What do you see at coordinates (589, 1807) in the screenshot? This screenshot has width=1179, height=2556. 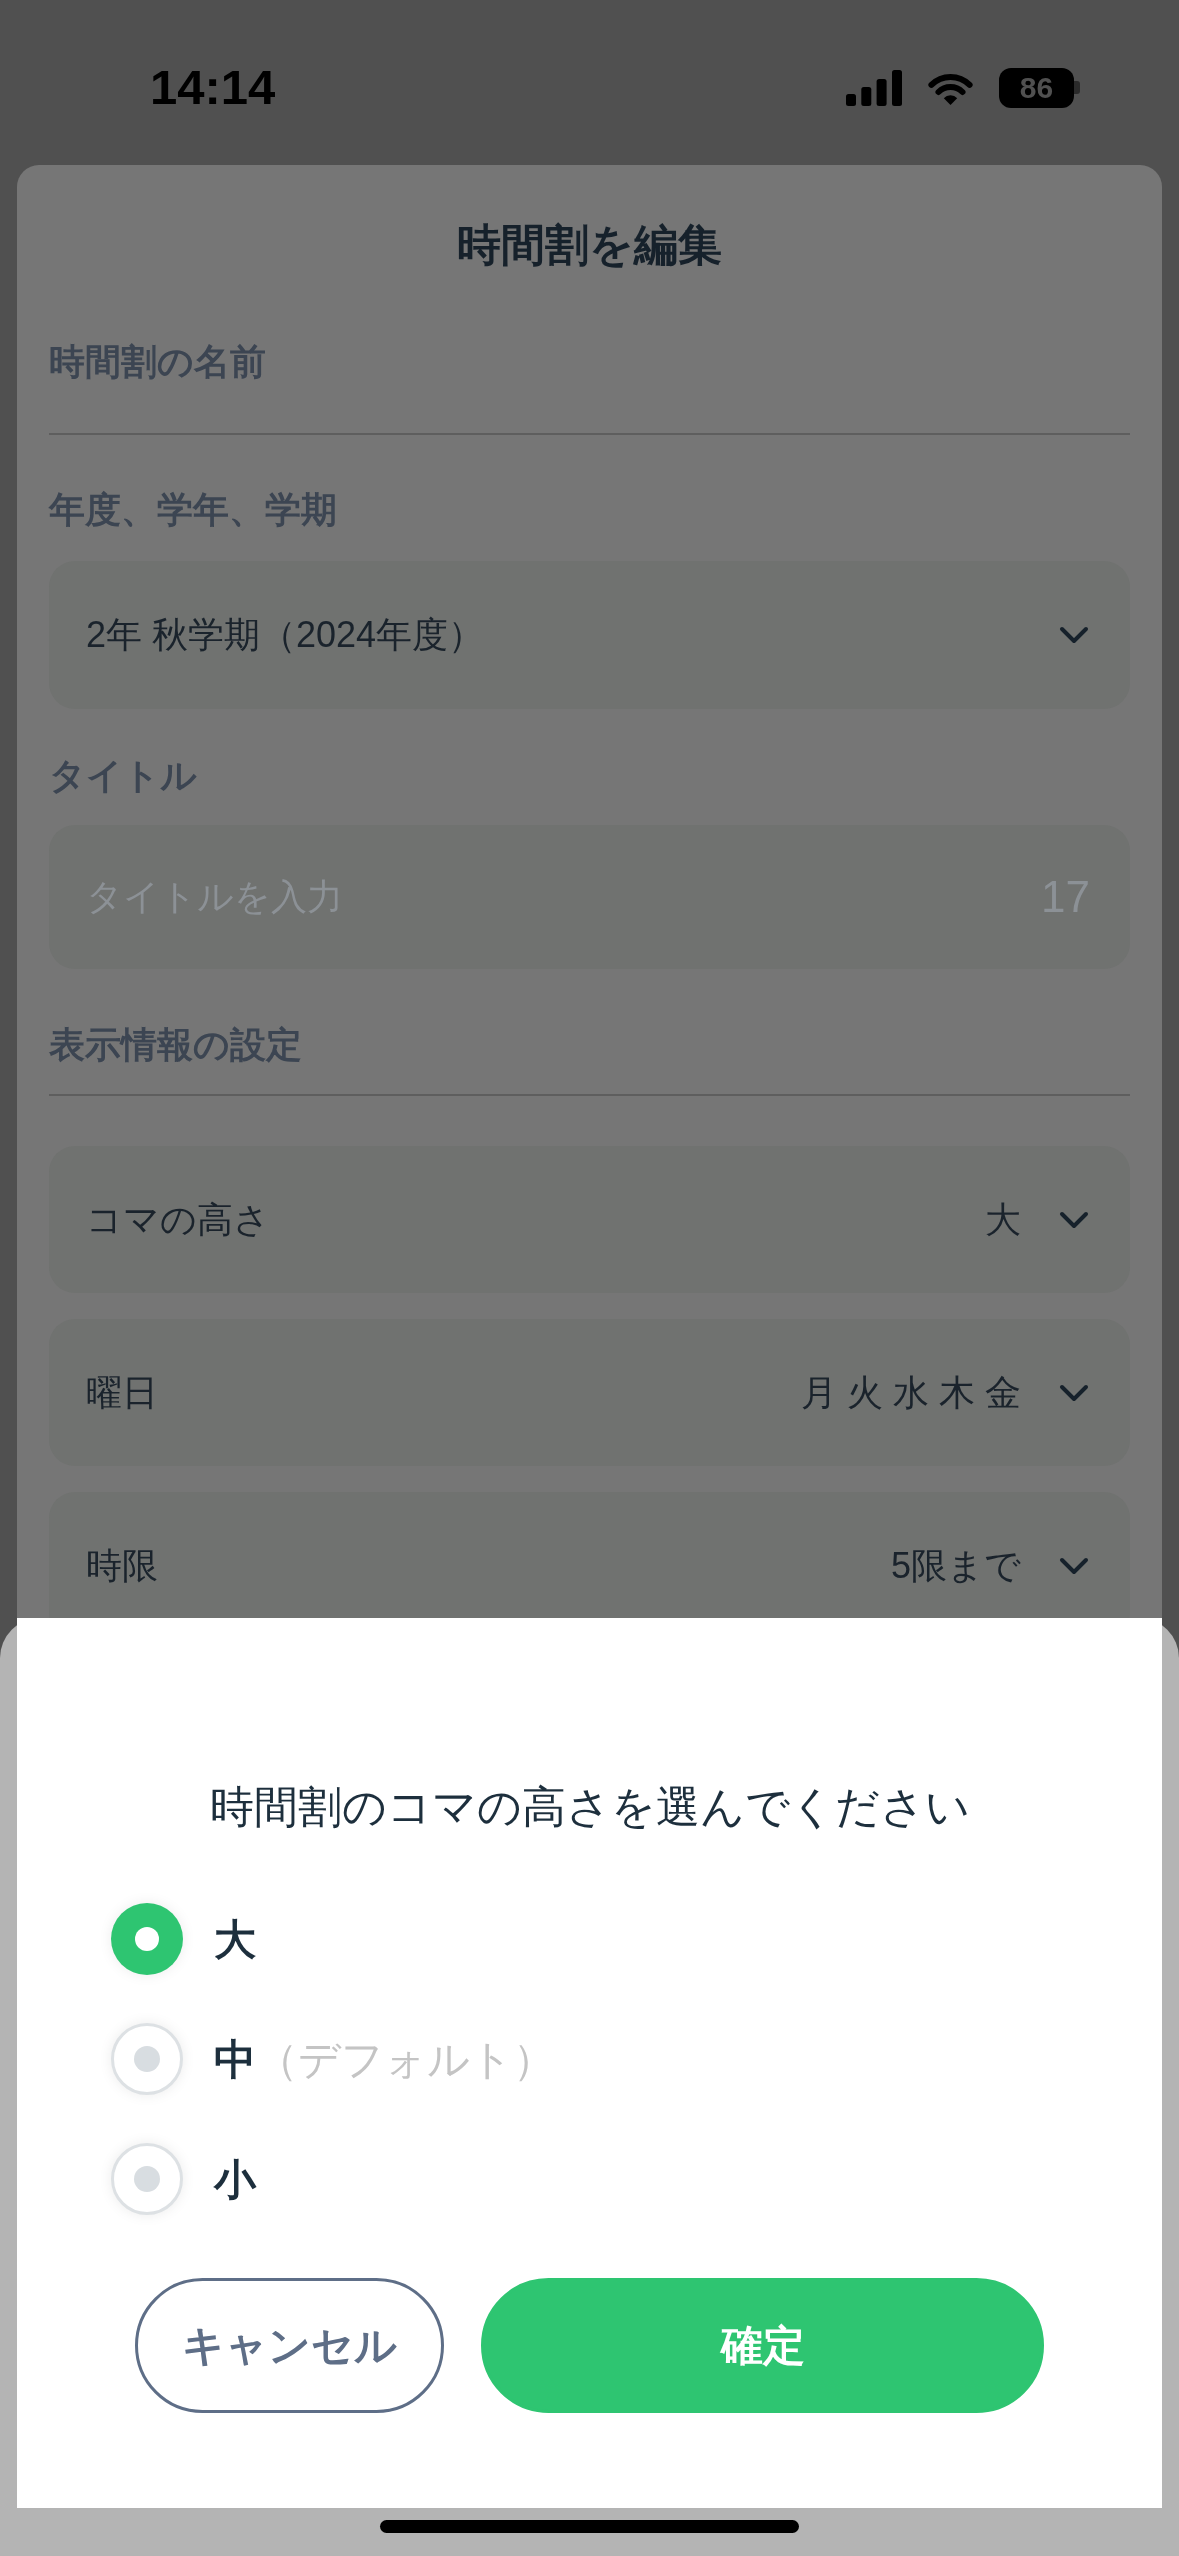 I see `sheet-prompt: 時間割のコマの高さを選んでください` at bounding box center [589, 1807].